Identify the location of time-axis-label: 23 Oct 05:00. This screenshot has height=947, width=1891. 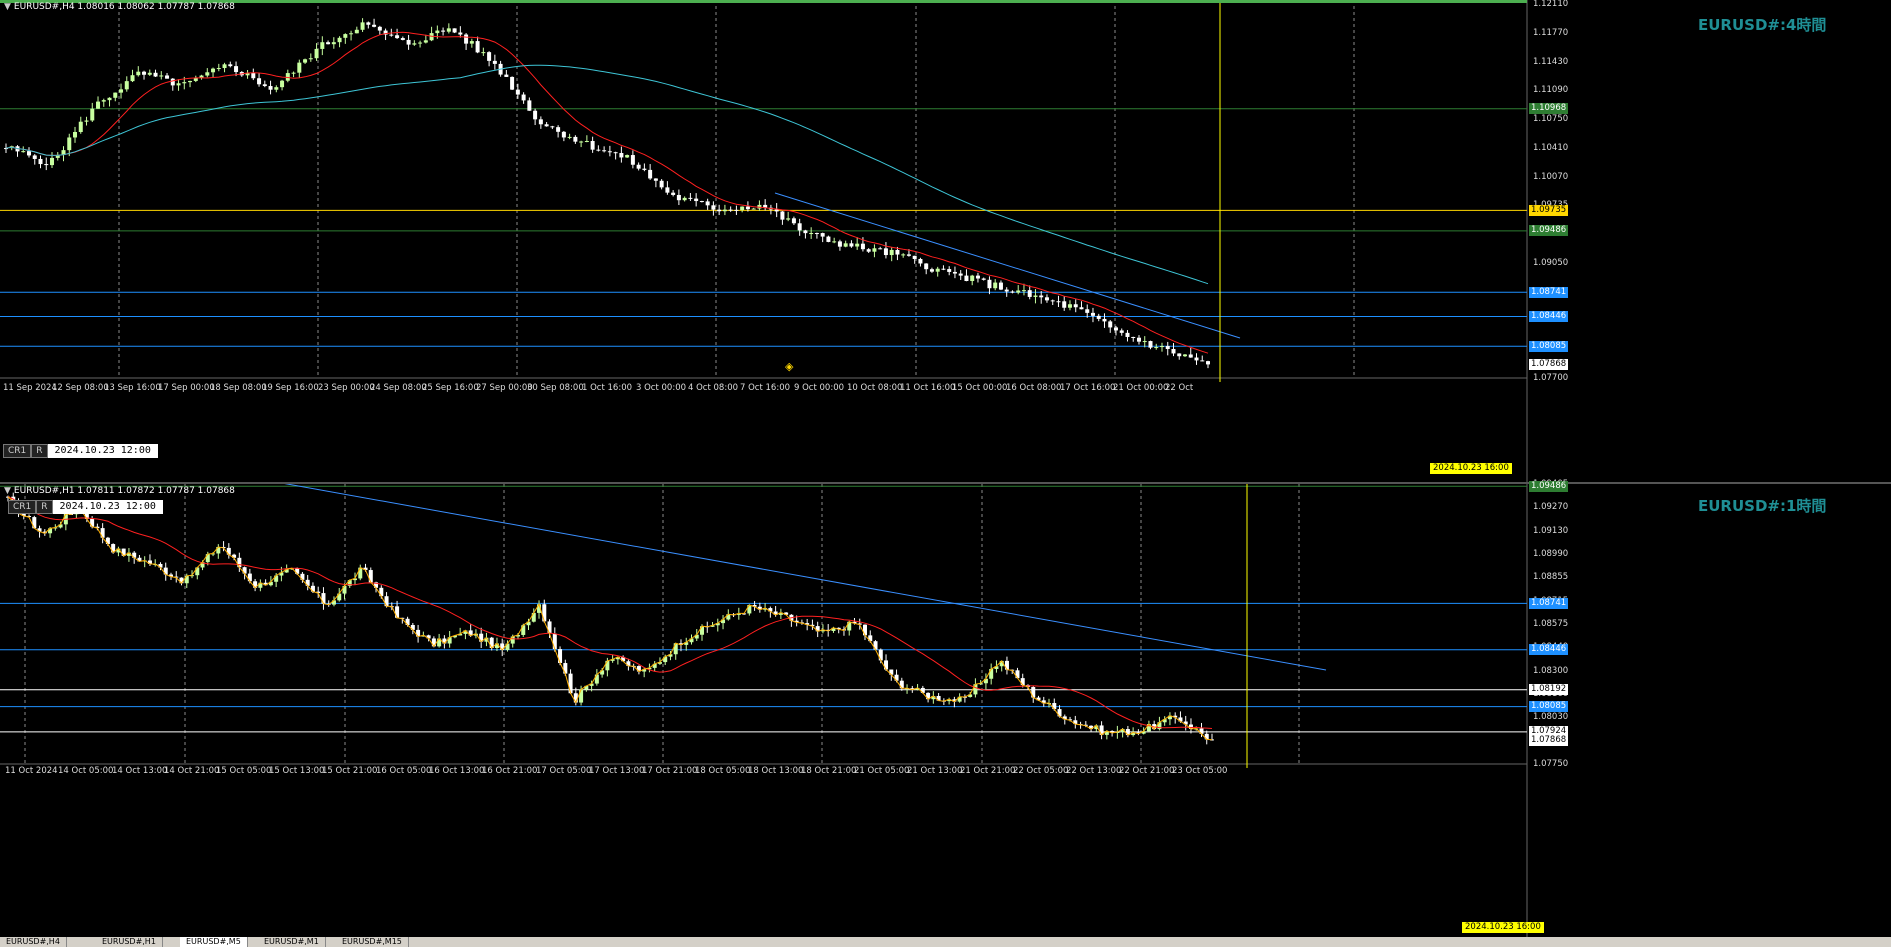
(1200, 771).